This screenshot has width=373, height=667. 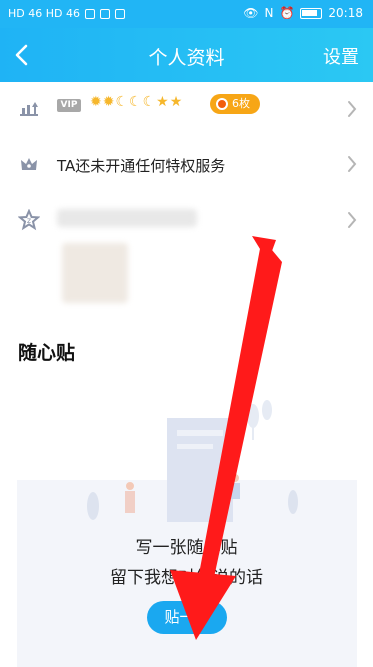 I want to click on privilege-row: TA还未开通任何特权服务, so click(x=186, y=165).